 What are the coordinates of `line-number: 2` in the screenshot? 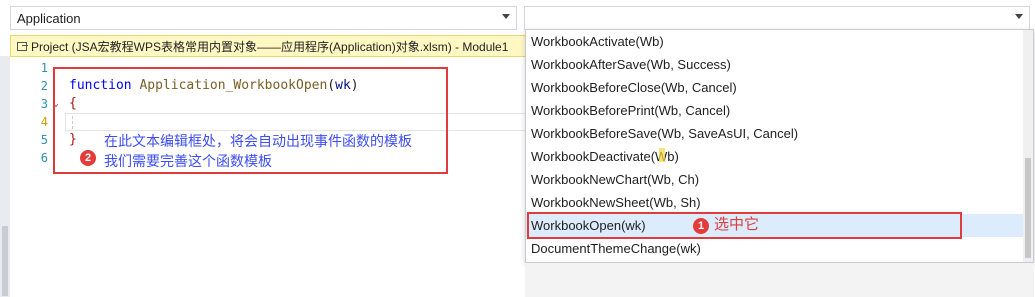 It's located at (44, 86).